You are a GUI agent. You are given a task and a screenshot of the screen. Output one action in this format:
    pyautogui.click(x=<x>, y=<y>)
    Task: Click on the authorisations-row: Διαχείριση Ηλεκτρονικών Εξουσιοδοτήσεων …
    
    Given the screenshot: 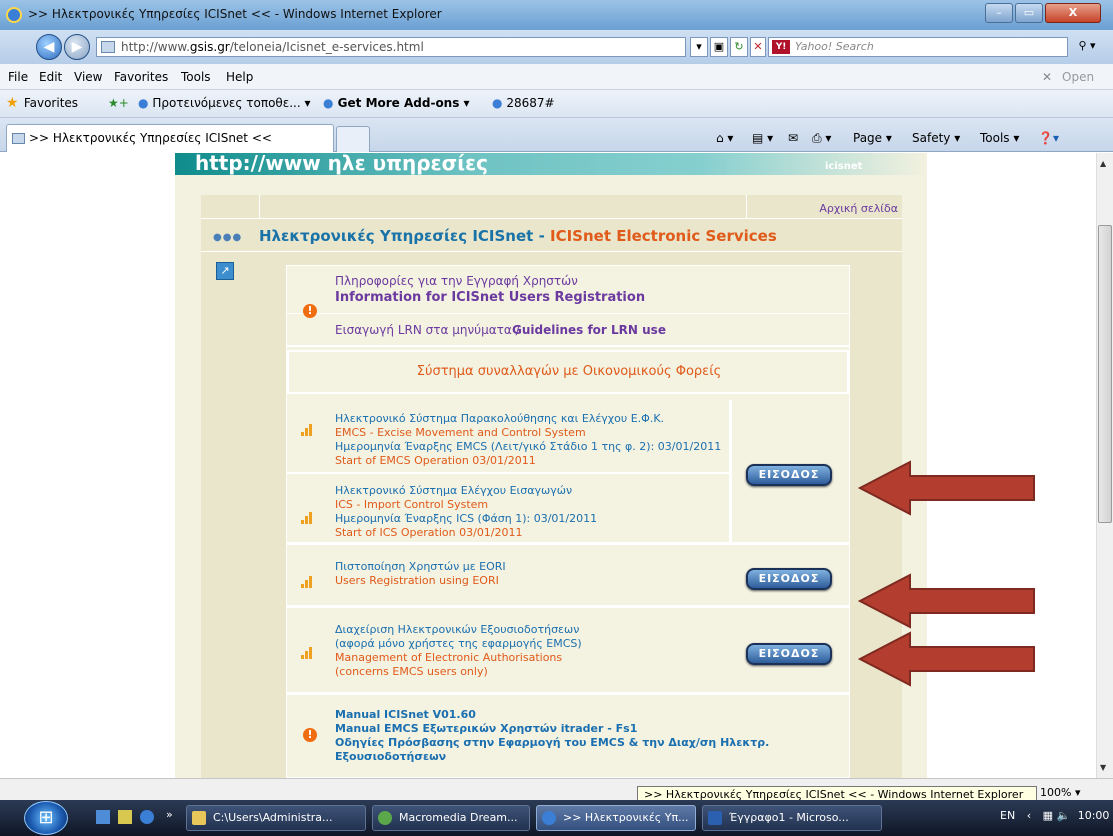 What is the action you would take?
    pyautogui.click(x=568, y=653)
    